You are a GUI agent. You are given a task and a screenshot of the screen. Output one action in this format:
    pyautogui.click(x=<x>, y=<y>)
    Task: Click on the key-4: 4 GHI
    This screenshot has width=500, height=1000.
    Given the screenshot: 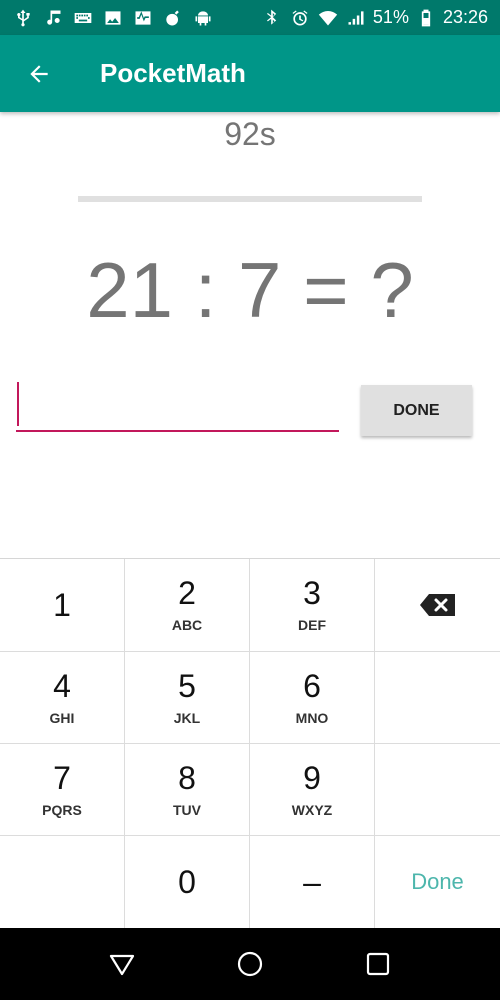 What is the action you would take?
    pyautogui.click(x=62, y=698)
    